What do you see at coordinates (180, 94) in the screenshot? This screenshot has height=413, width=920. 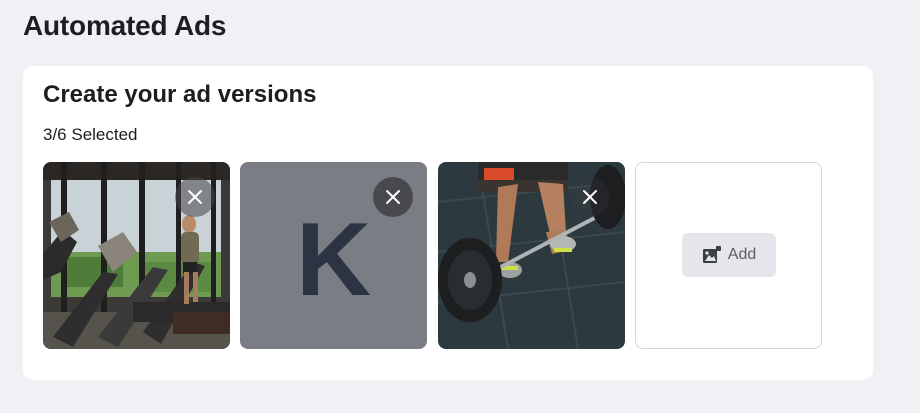 I see `card-title: Create your ad versions` at bounding box center [180, 94].